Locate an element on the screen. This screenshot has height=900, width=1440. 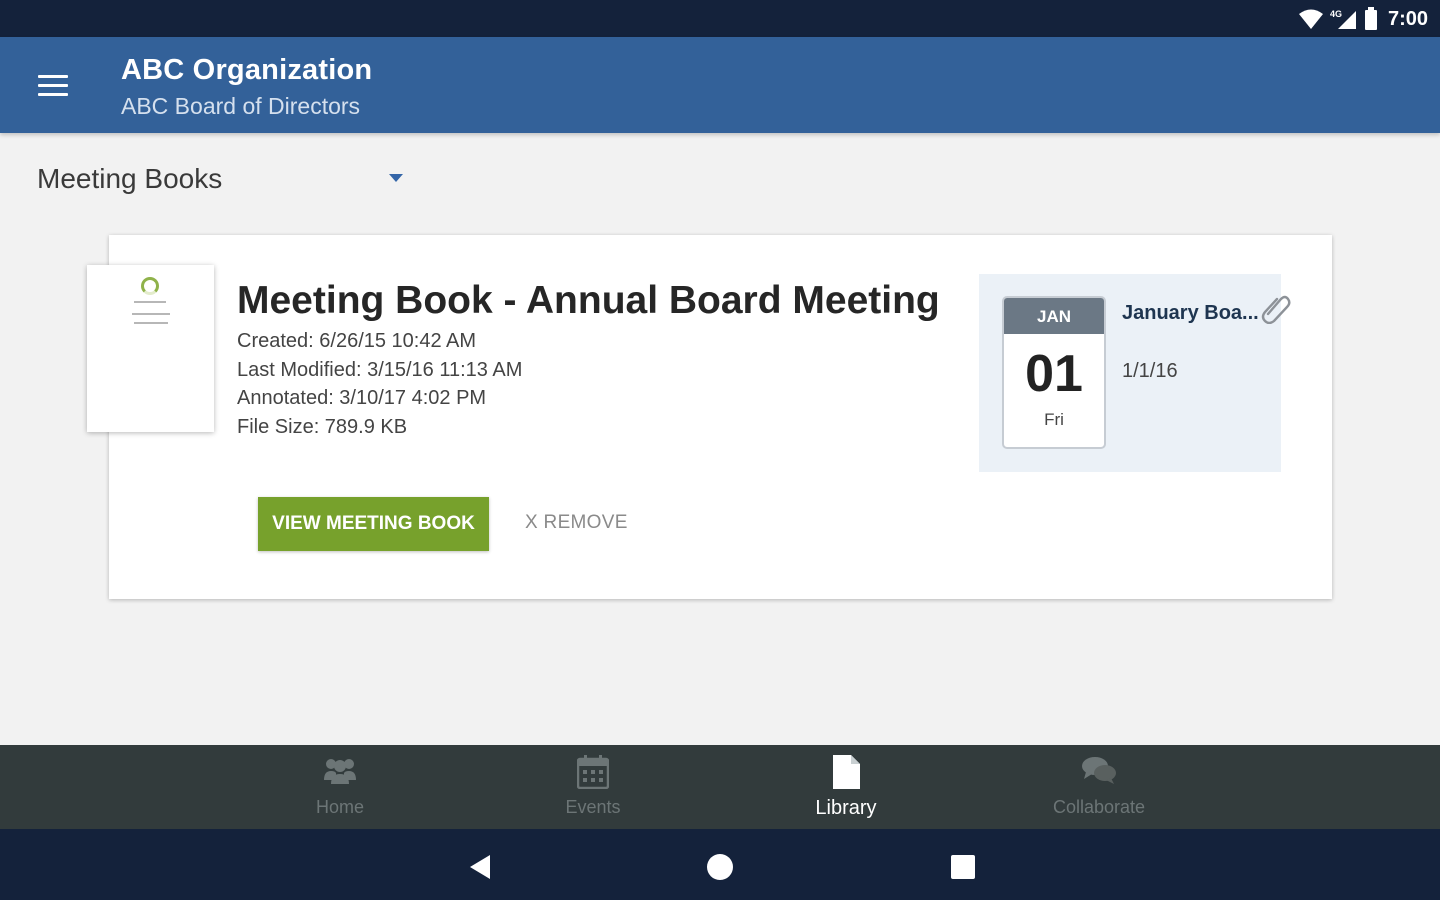
bottom-navigation: Home Events Library Collaborate is located at coordinates (720, 787).